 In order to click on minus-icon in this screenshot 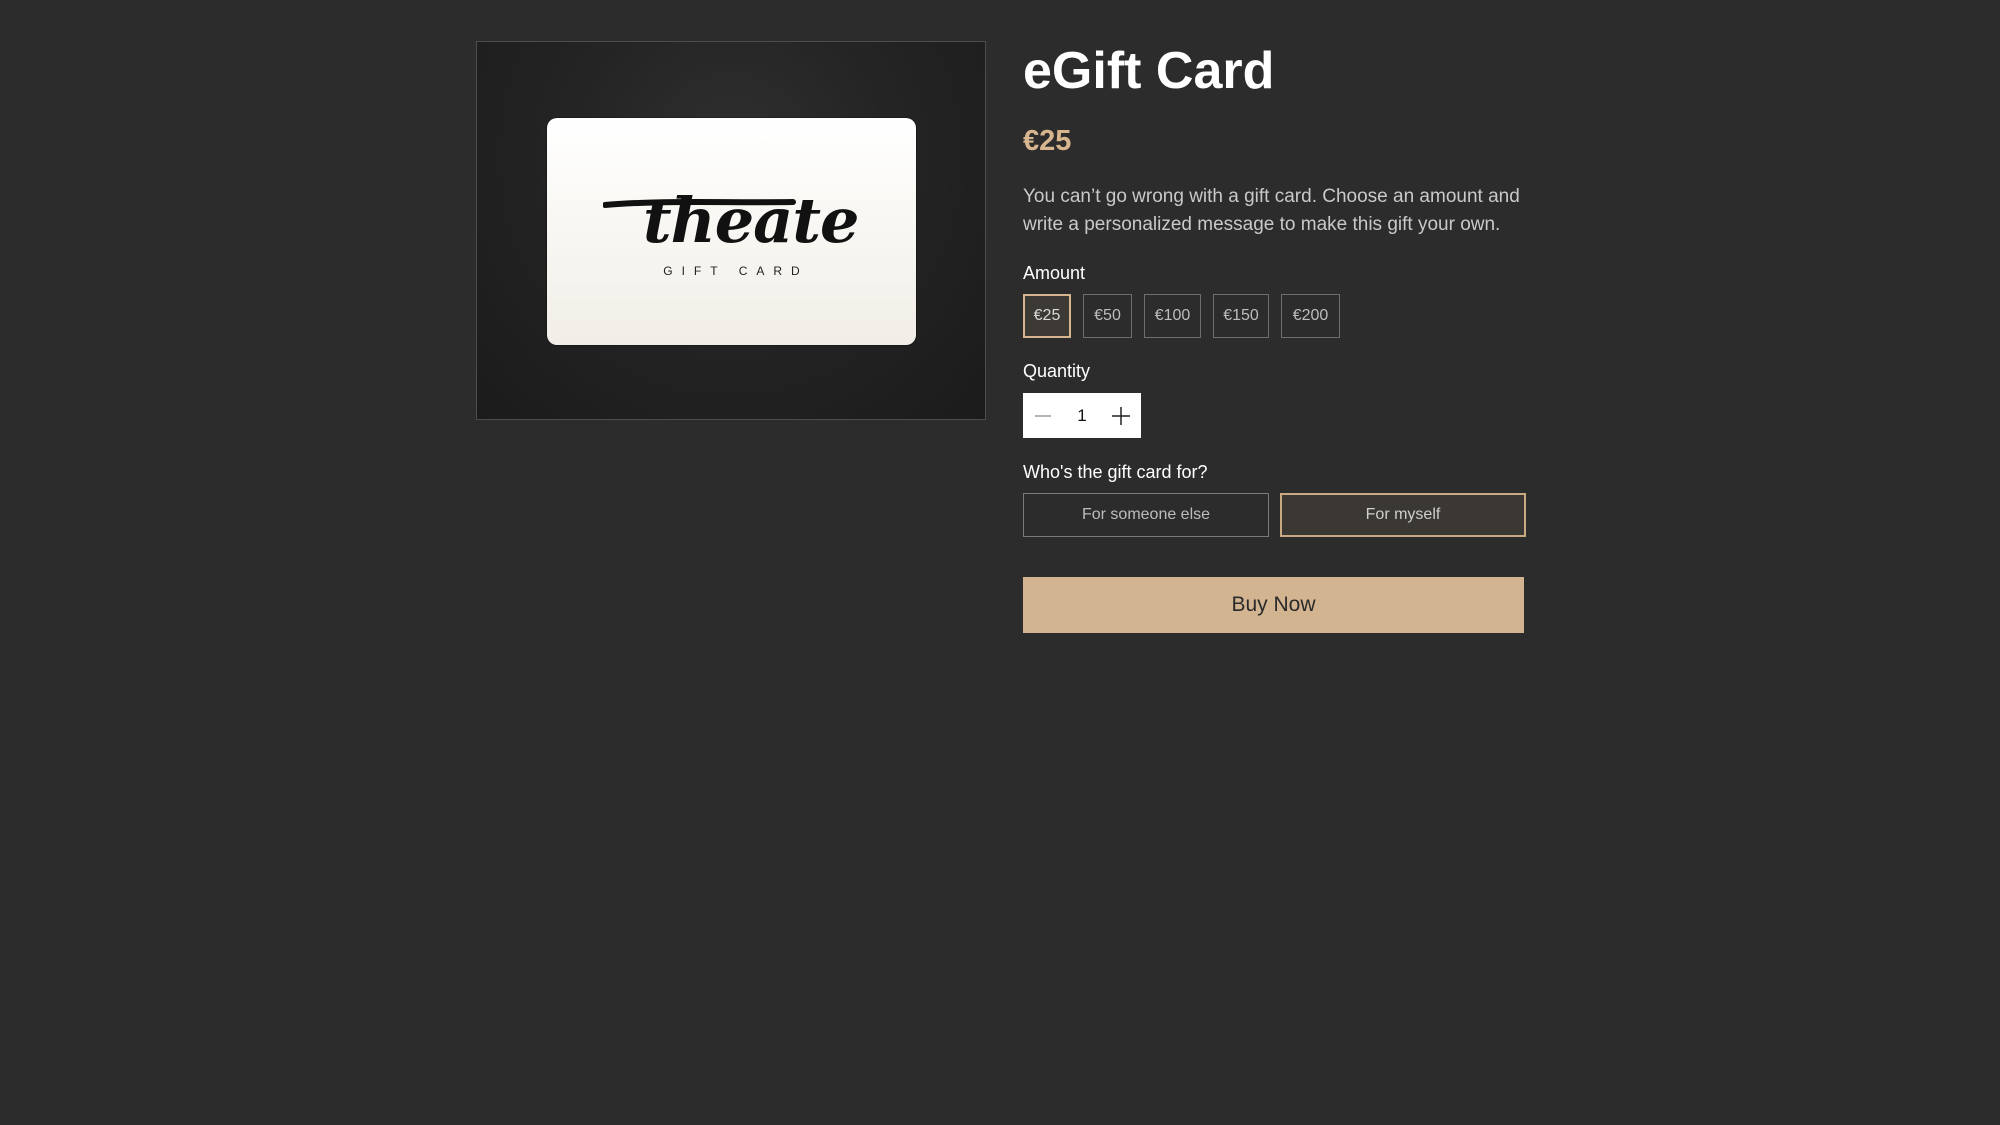, I will do `click(1043, 415)`.